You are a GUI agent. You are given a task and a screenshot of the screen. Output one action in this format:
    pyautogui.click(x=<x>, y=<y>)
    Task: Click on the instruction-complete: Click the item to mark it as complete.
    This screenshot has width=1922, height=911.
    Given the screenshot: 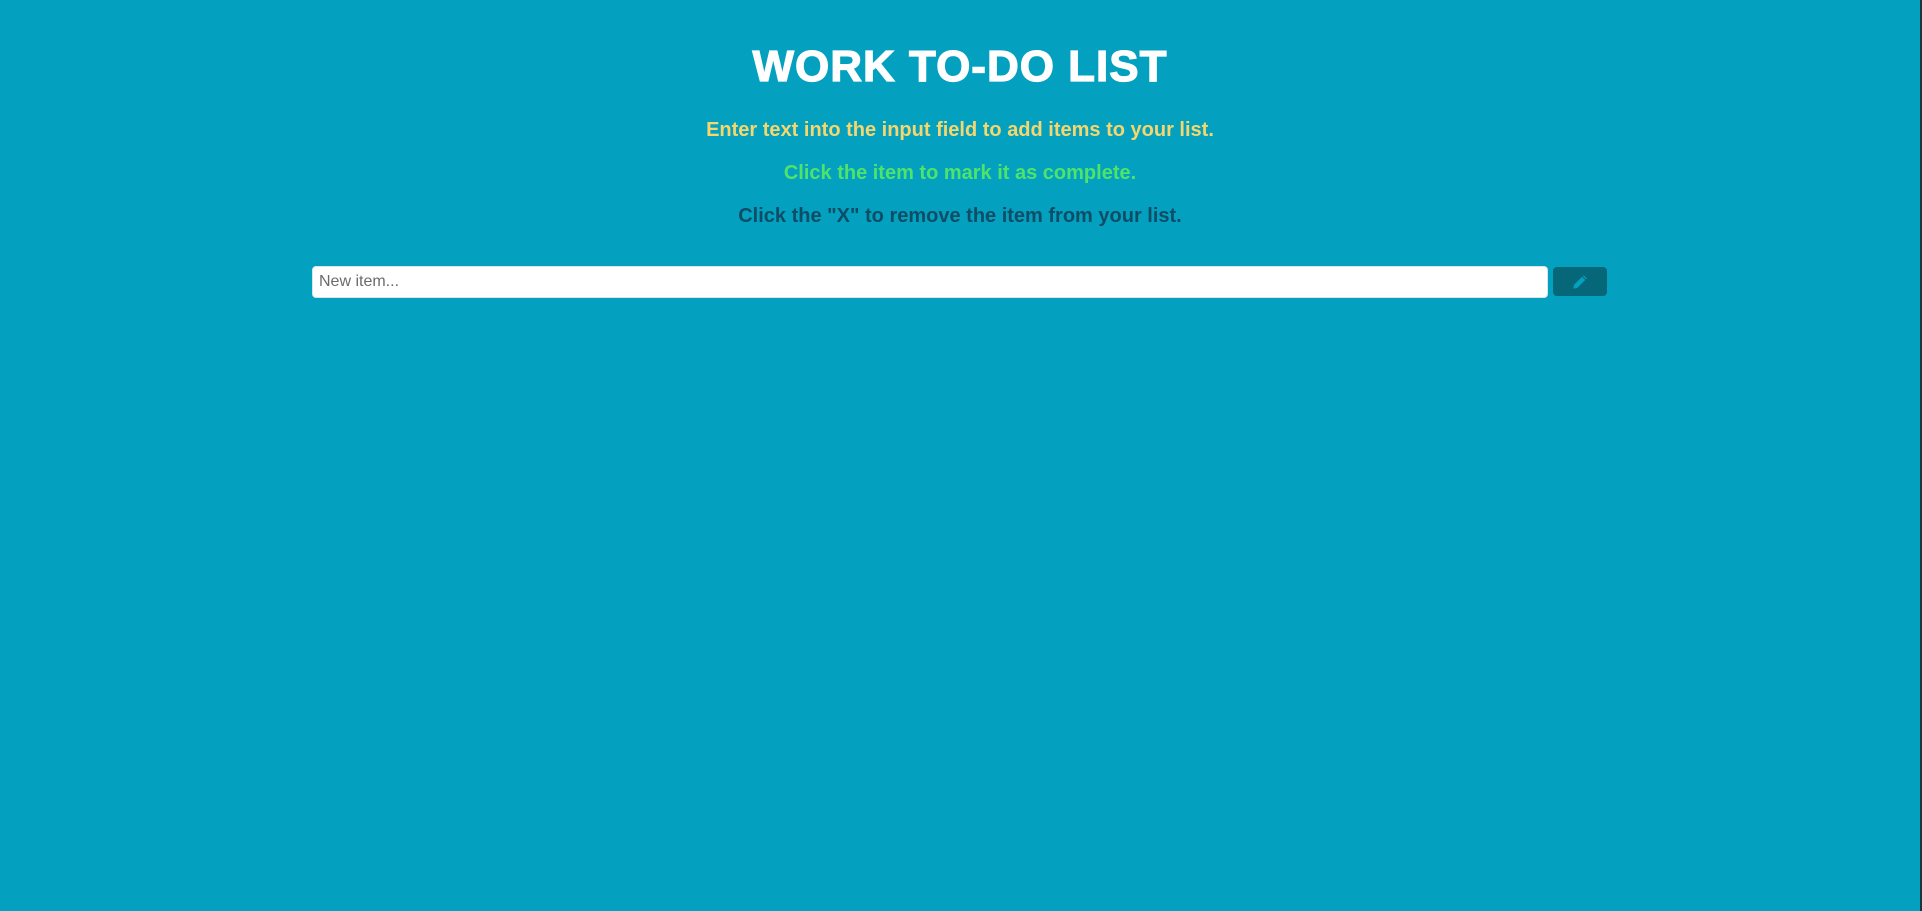 What is the action you would take?
    pyautogui.click(x=960, y=173)
    